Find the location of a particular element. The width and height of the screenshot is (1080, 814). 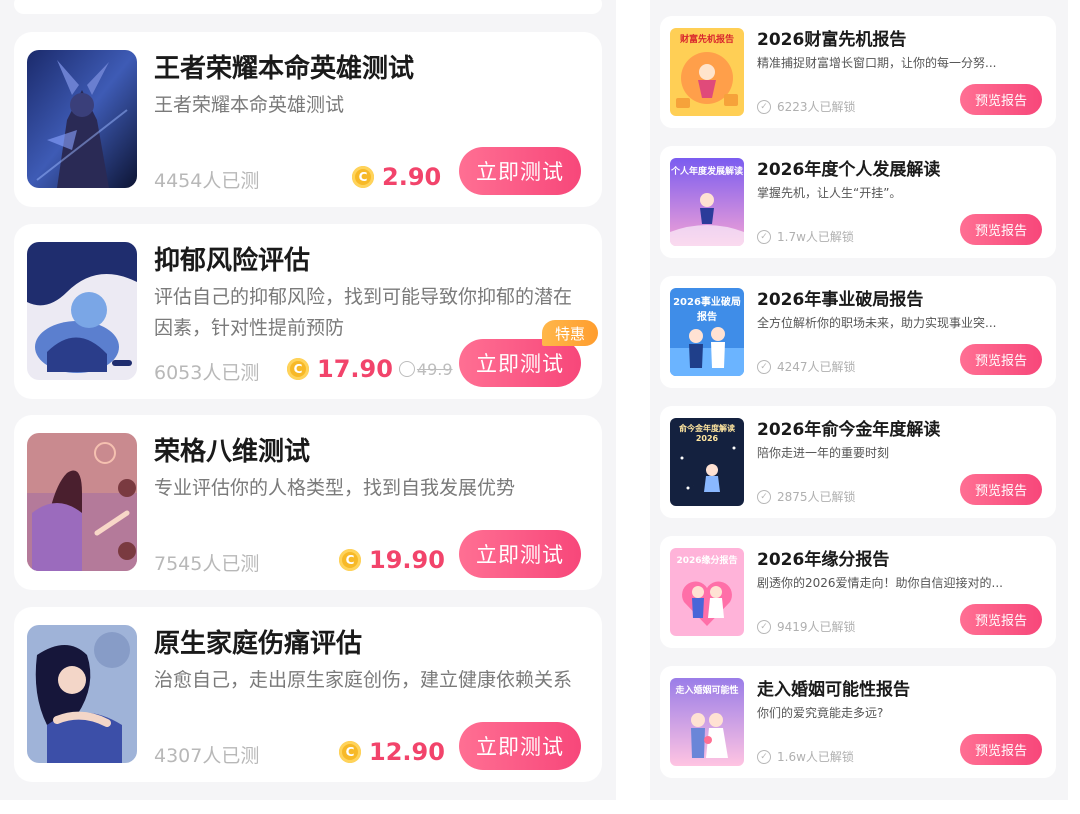

report-title: 2026年度个人发展解读 is located at coordinates (849, 170).